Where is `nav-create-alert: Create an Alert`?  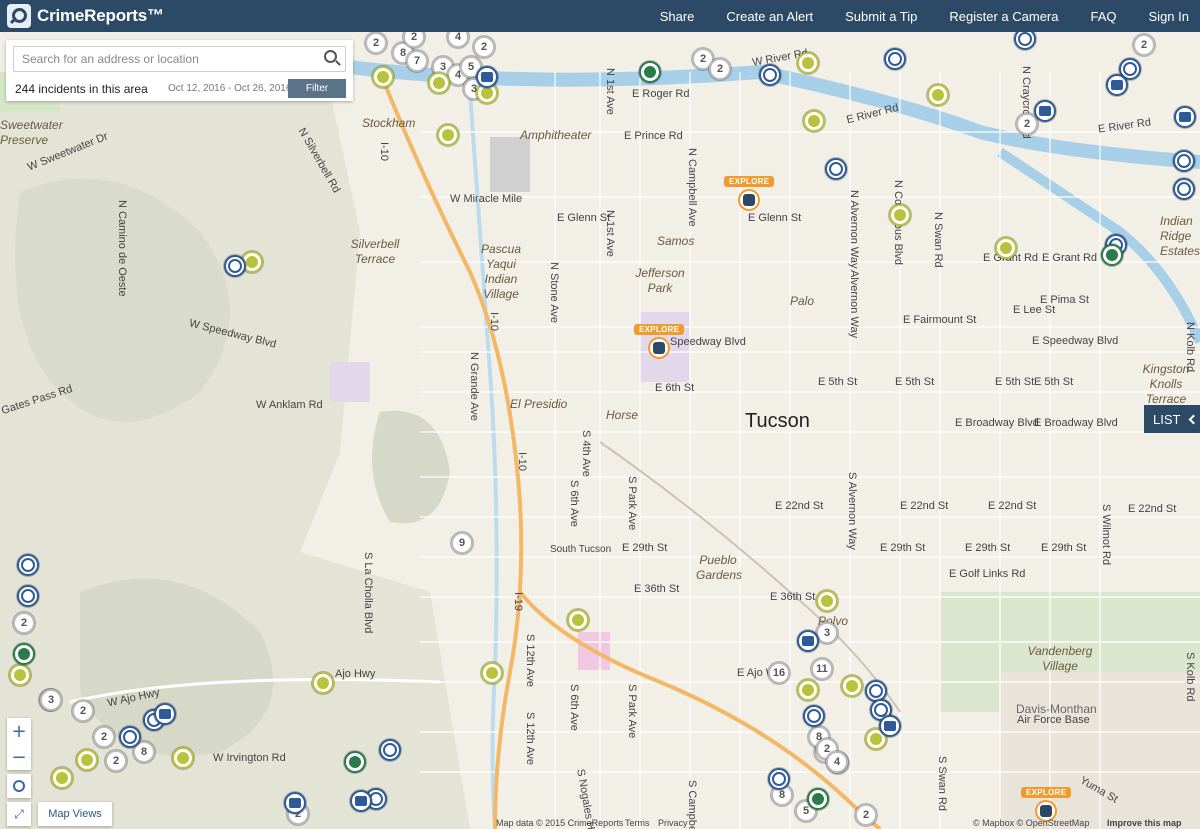
nav-create-alert: Create an Alert is located at coordinates (769, 16).